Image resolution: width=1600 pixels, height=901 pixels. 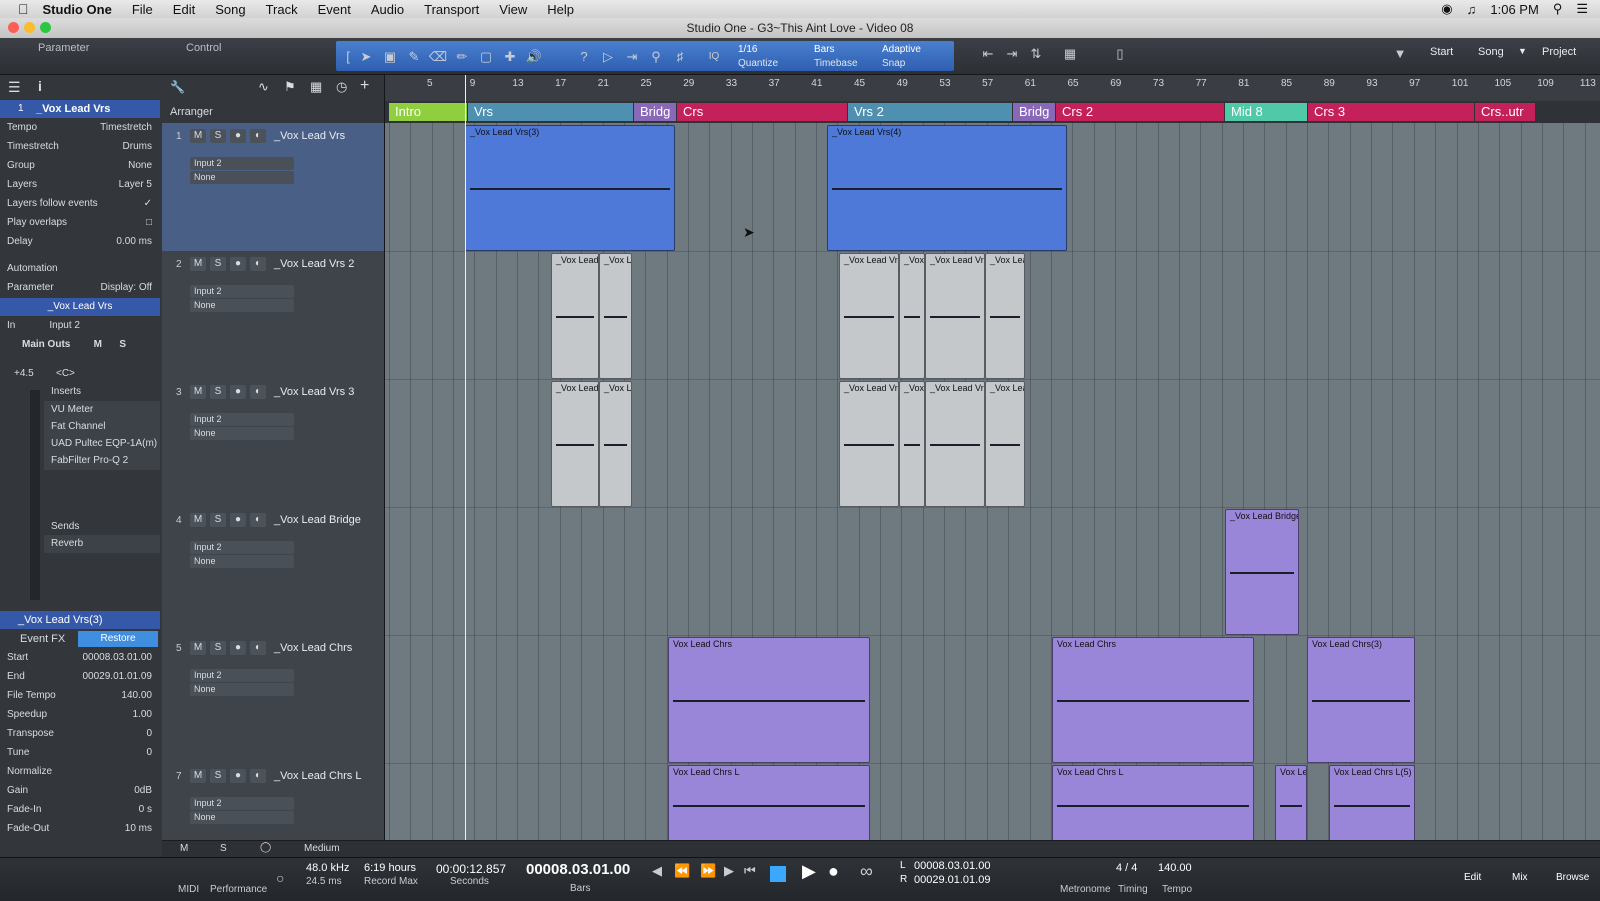 What do you see at coordinates (263, 87) in the screenshot?
I see `automation-icon: ∿` at bounding box center [263, 87].